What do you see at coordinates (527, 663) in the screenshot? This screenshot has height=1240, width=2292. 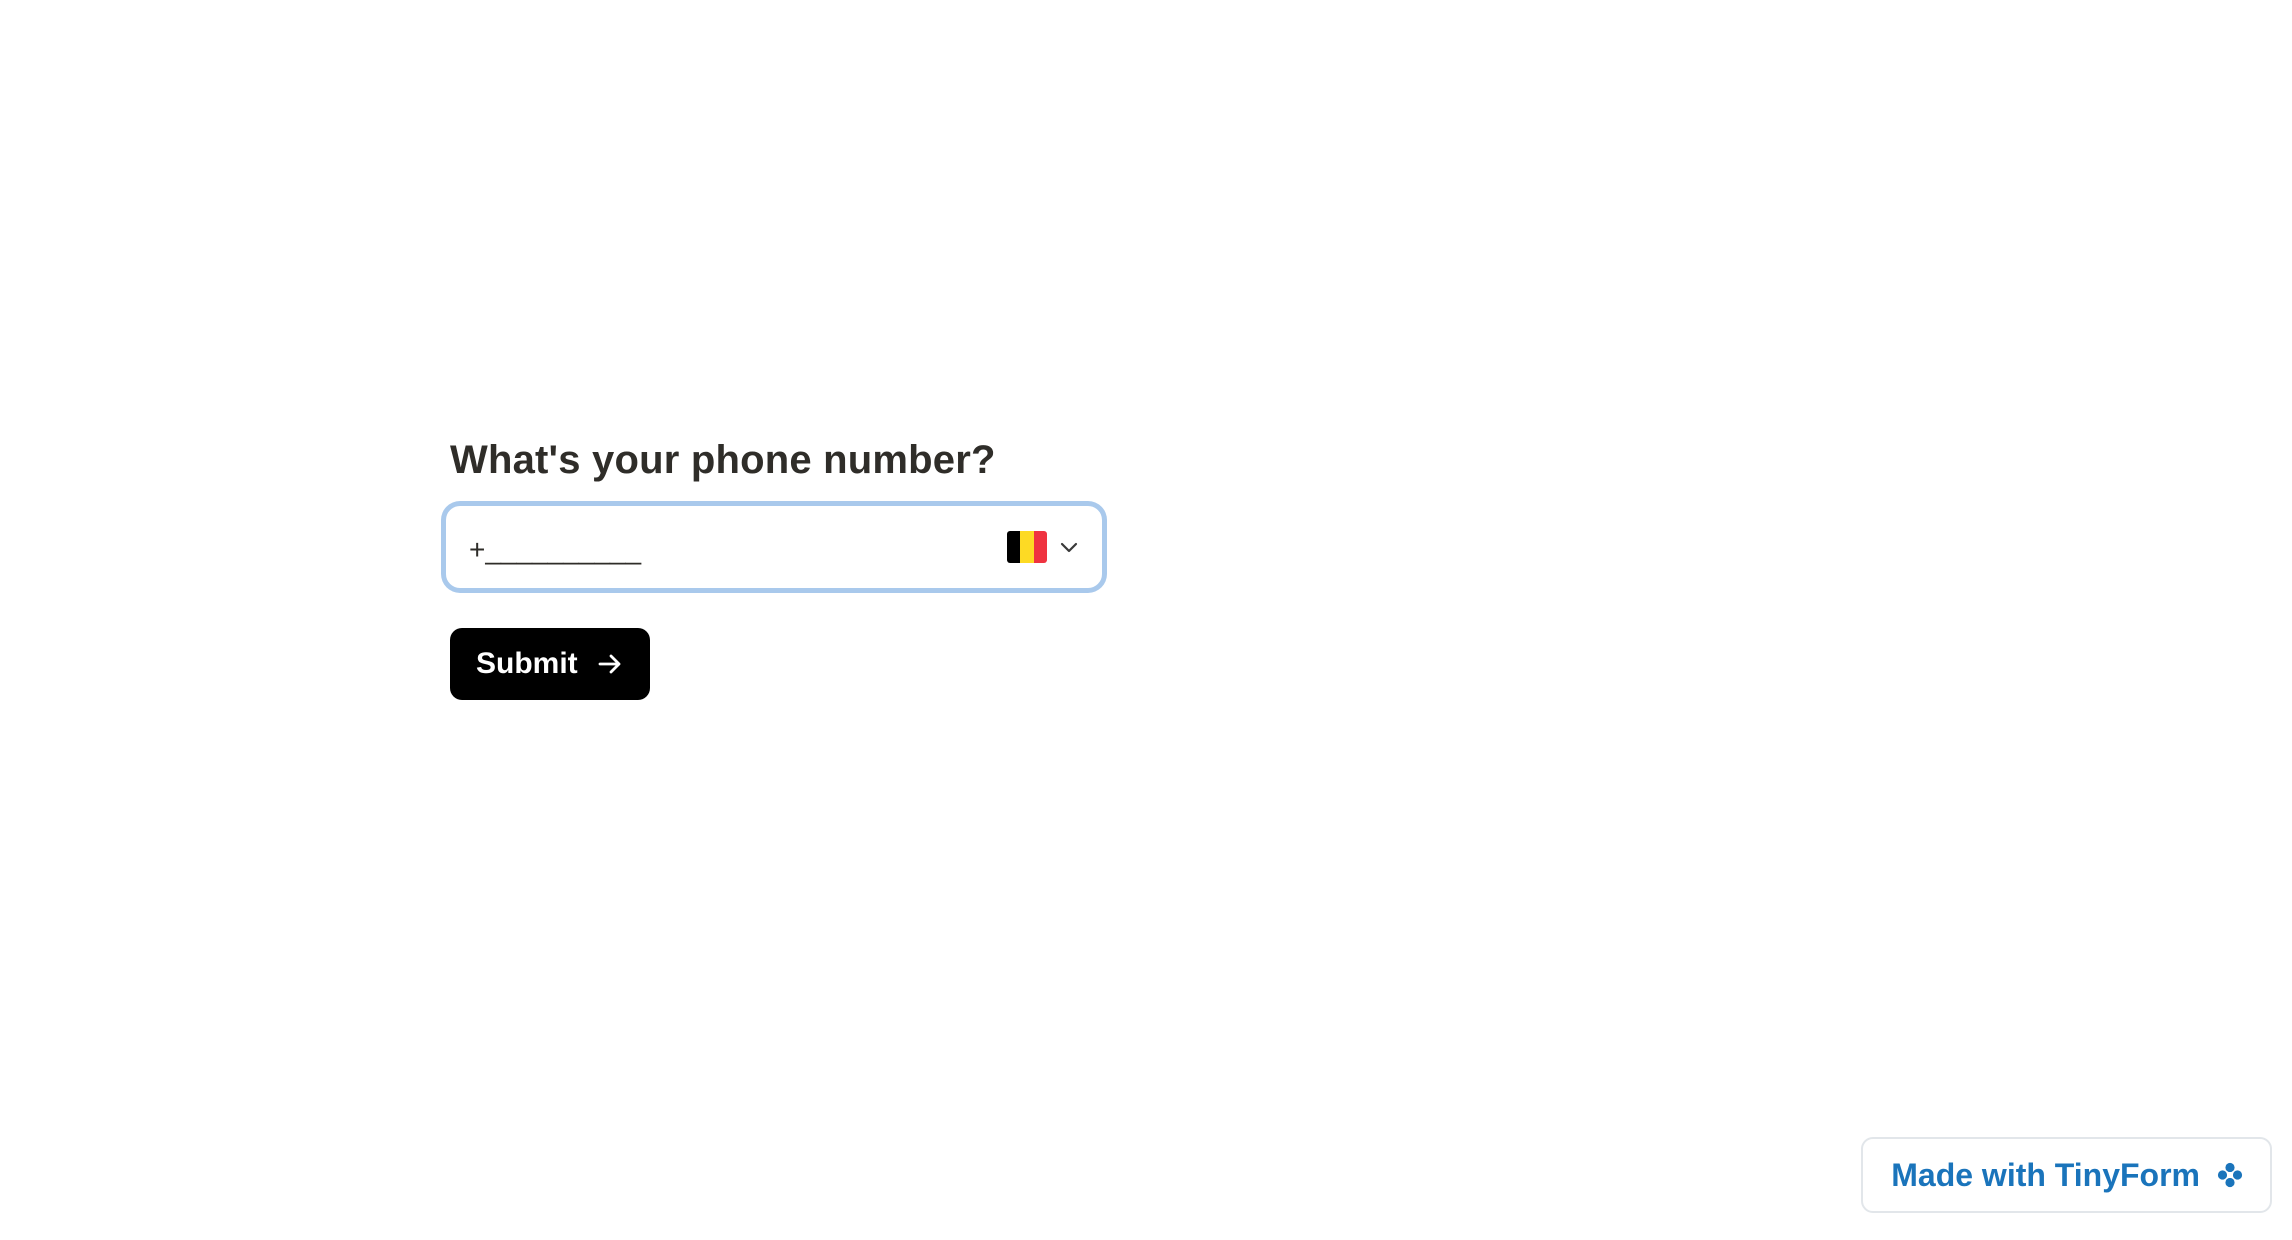 I see `submit-label: Submit` at bounding box center [527, 663].